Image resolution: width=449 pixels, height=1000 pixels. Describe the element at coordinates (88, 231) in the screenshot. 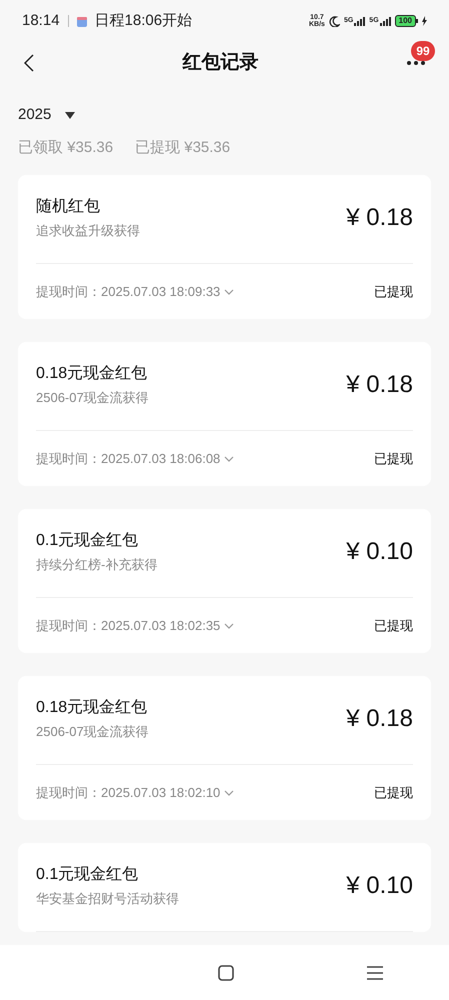

I see `record-source: 追求收益升级获得` at that location.